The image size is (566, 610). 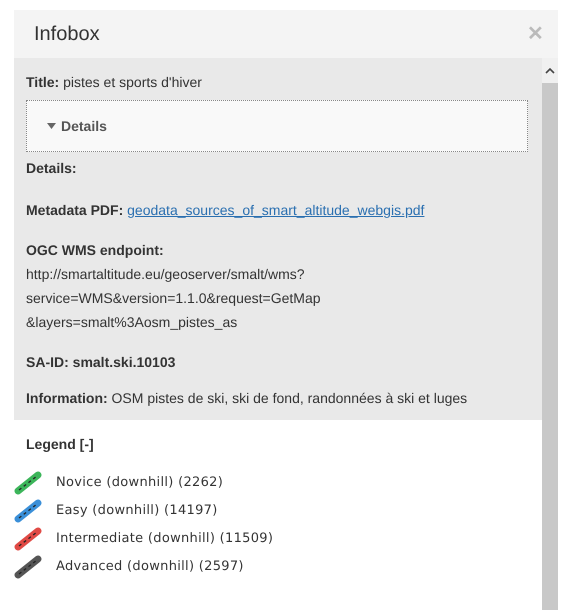 What do you see at coordinates (51, 126) in the screenshot?
I see `caret-down-icon` at bounding box center [51, 126].